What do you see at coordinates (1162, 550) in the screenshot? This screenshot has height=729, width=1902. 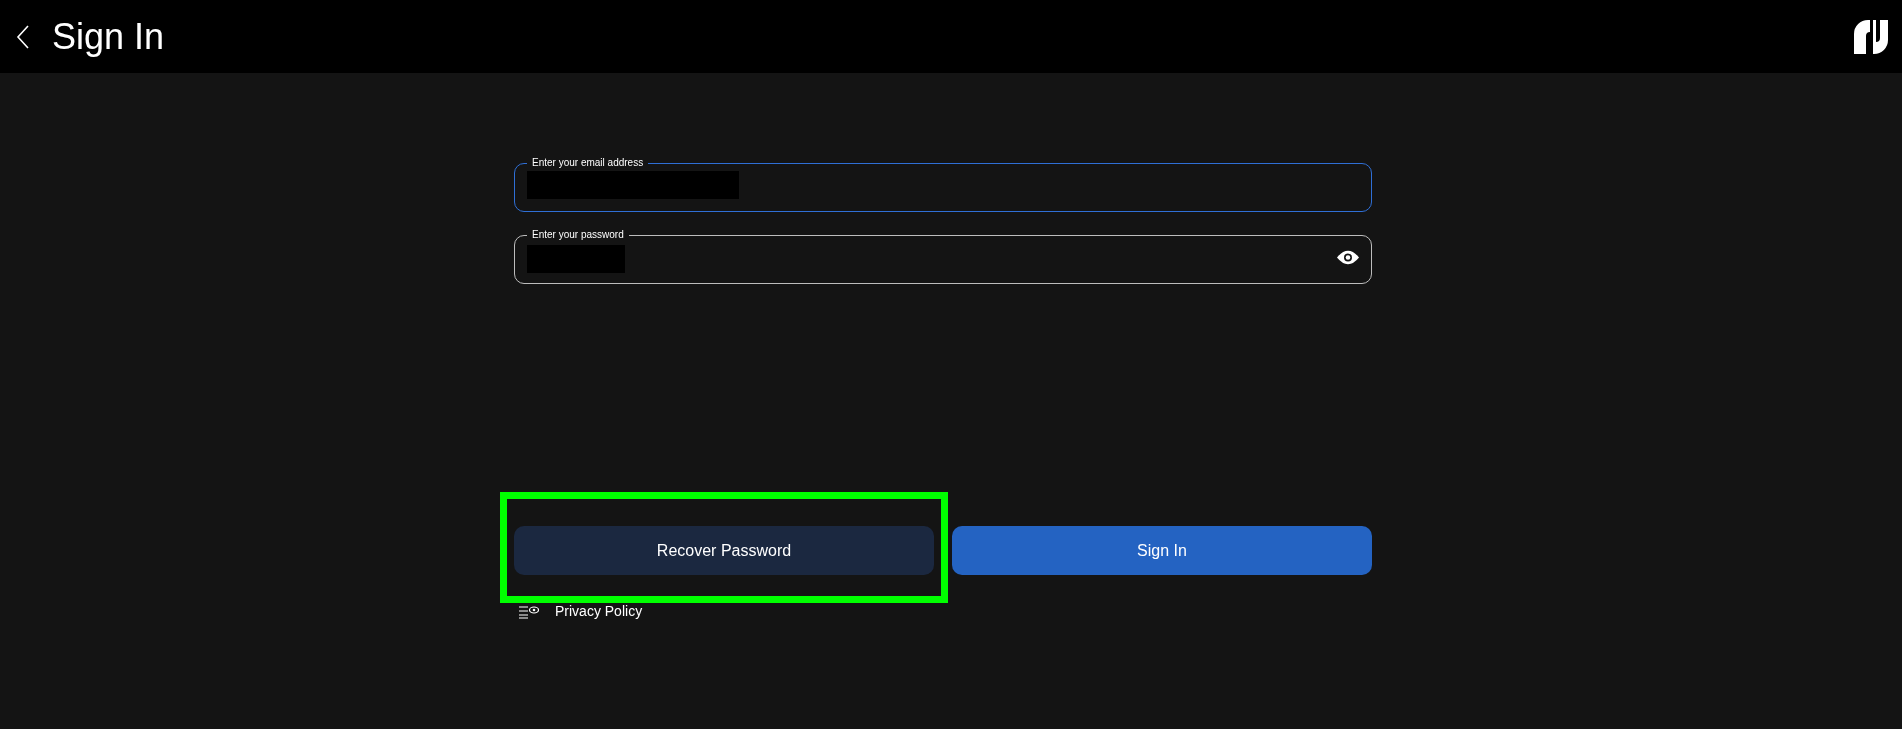 I see `sign-in-button: Sign In` at bounding box center [1162, 550].